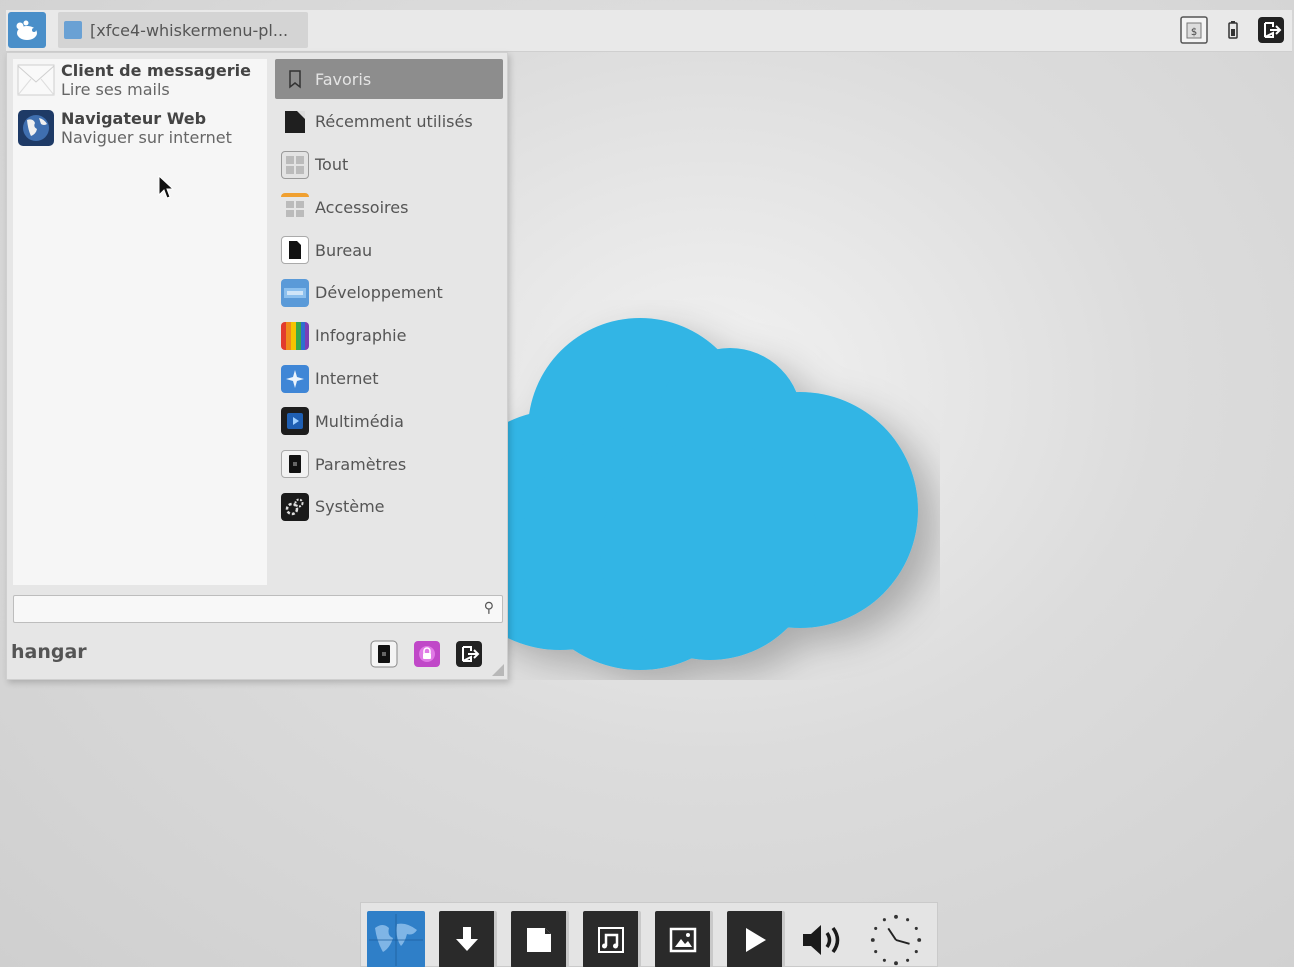 This screenshot has height=967, width=1294. I want to click on mouse-cursor, so click(166, 187).